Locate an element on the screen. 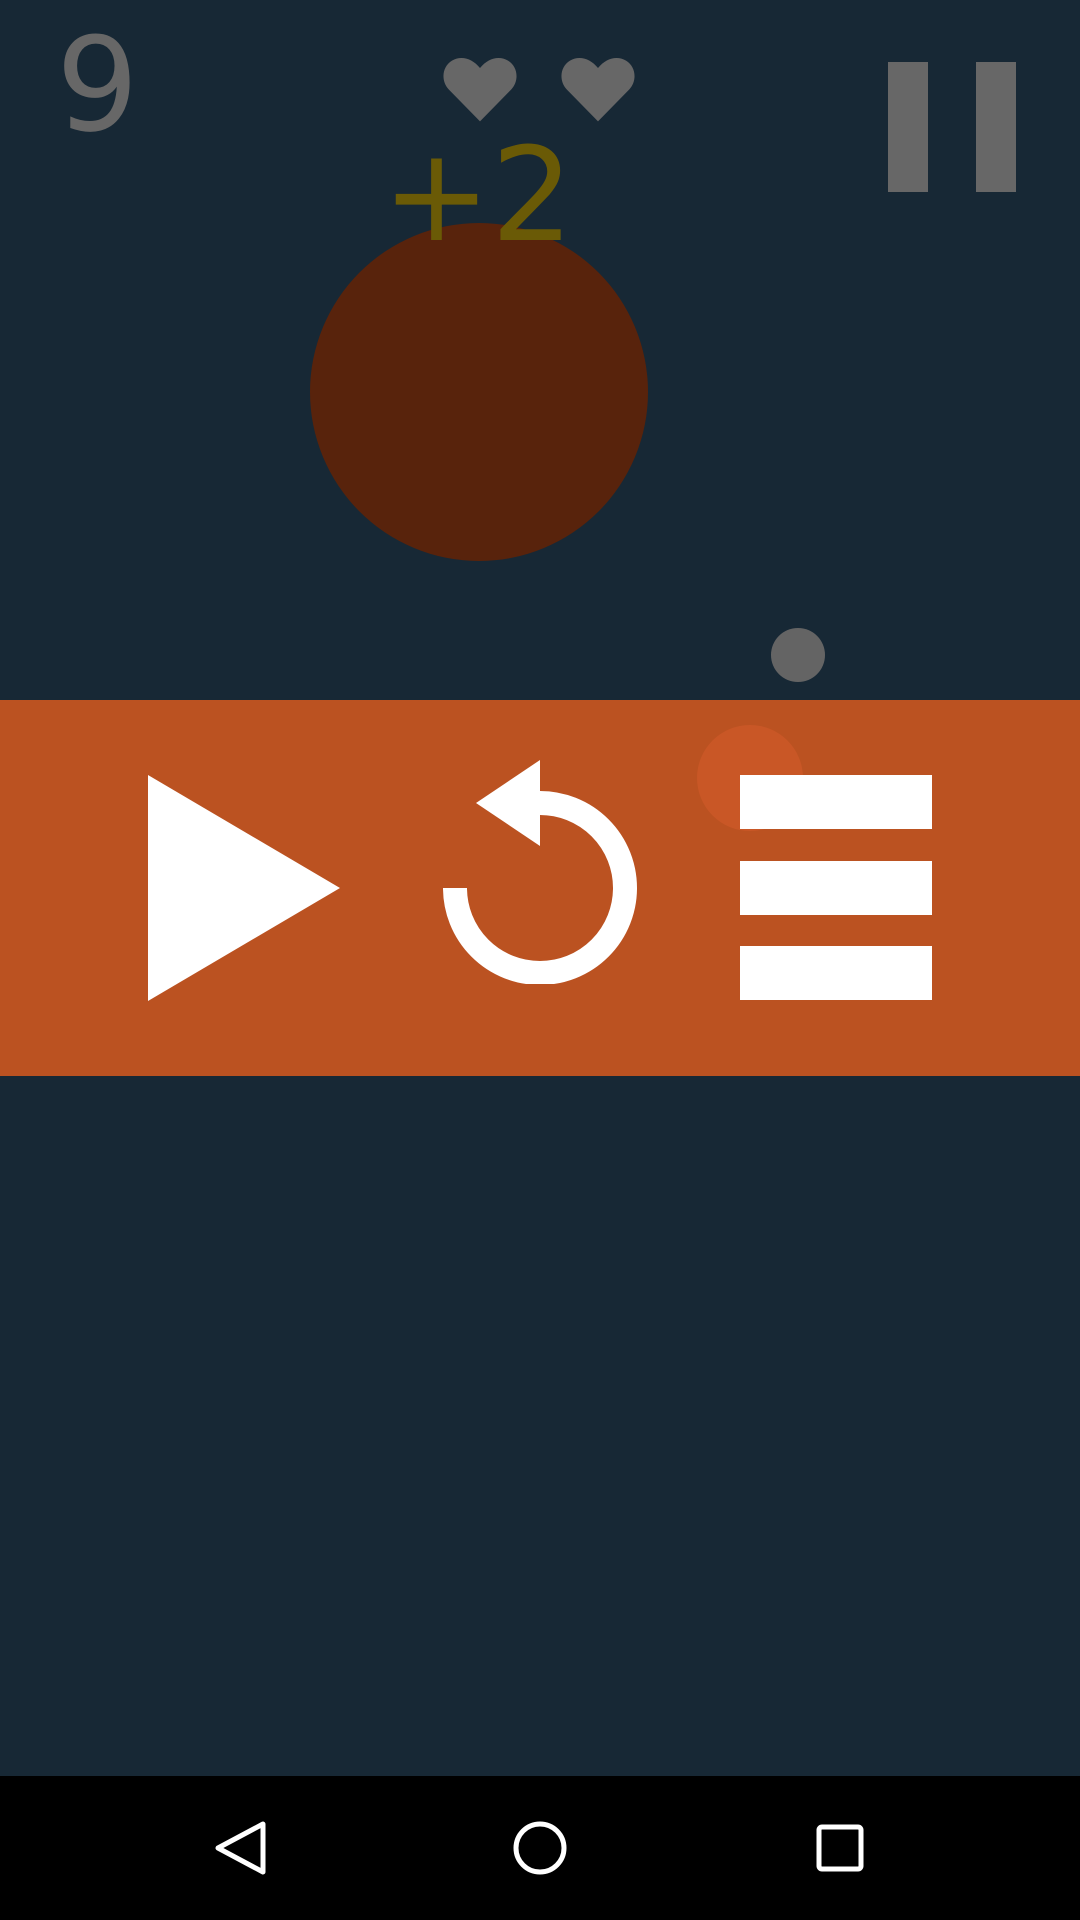  target-ball is located at coordinates (479, 392).